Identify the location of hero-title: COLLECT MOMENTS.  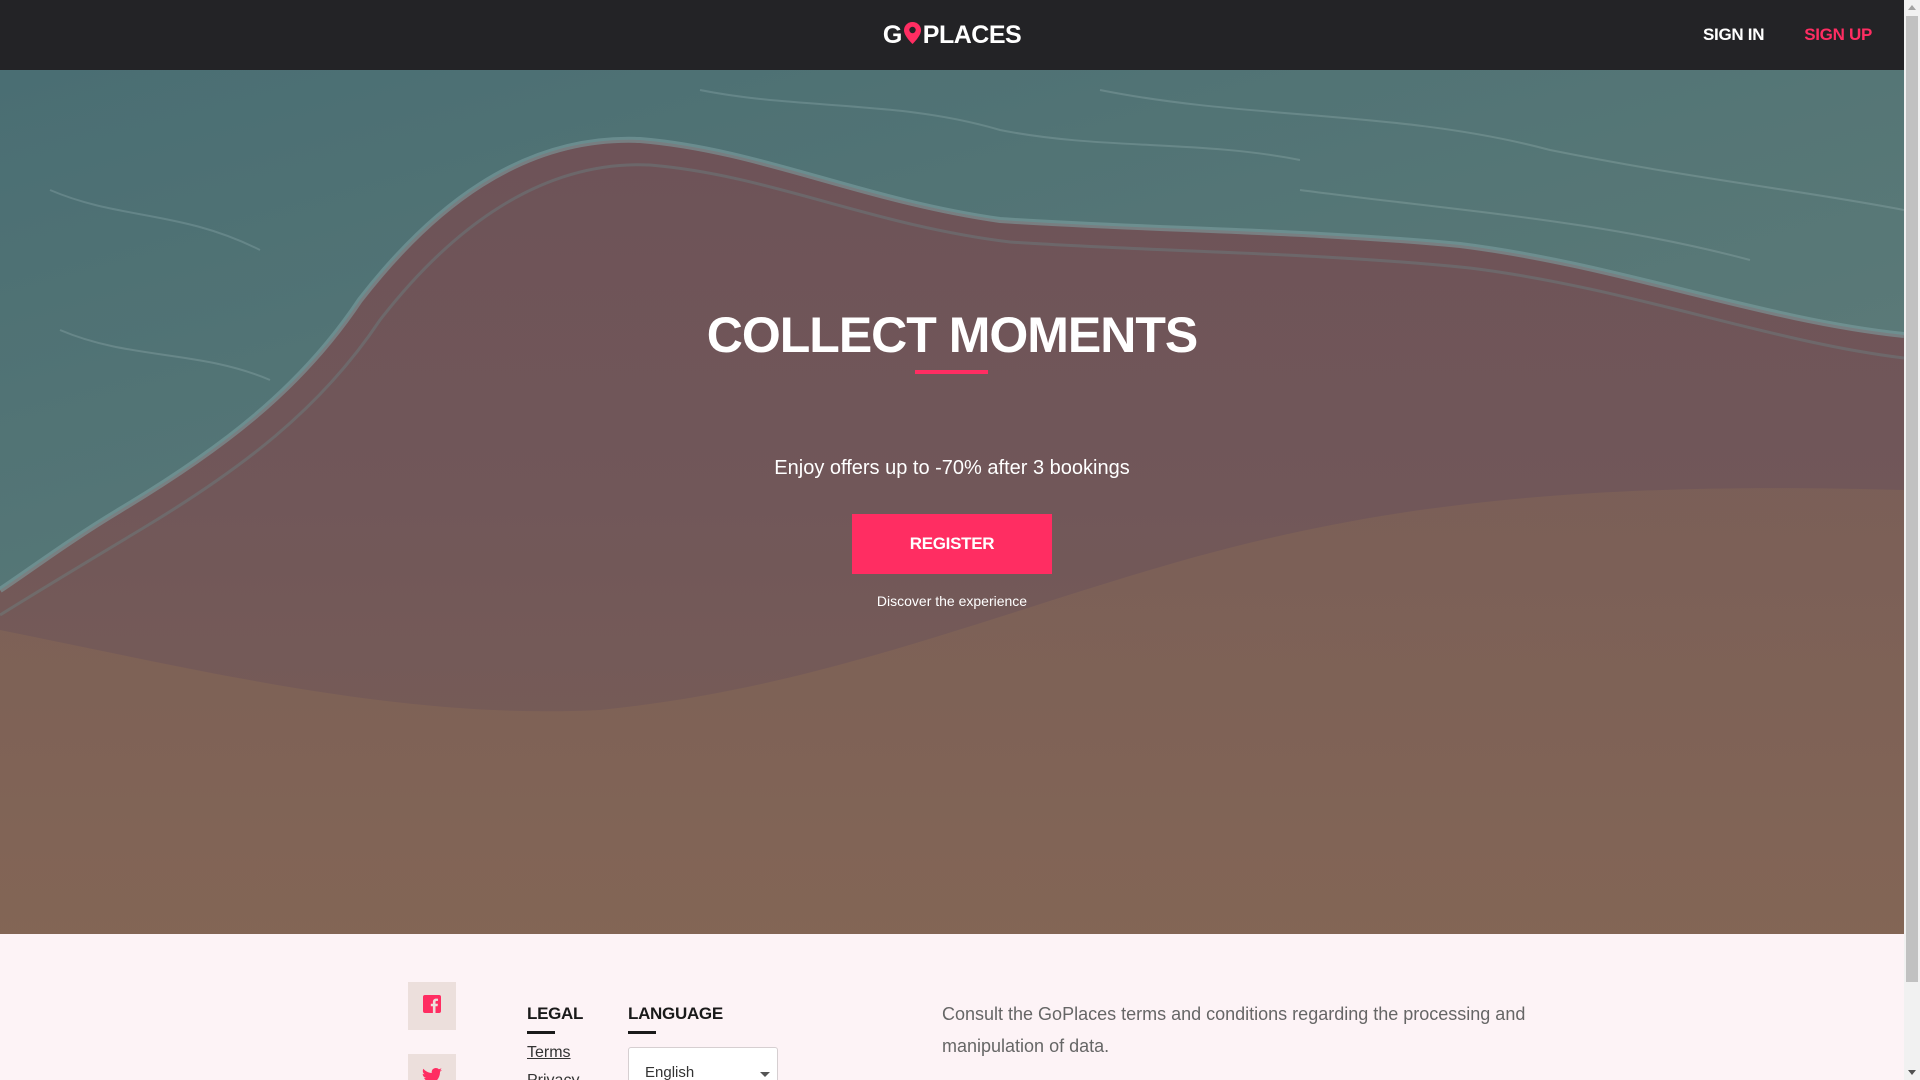
(952, 335).